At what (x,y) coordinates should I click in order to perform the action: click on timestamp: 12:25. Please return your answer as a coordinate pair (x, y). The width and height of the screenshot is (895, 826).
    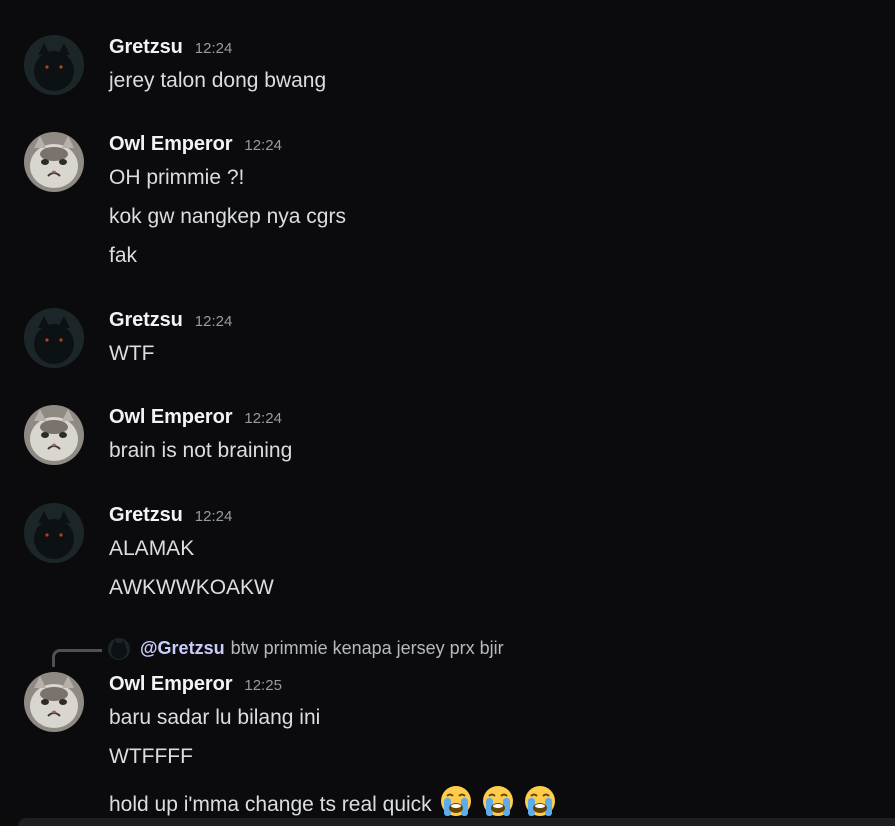
    Looking at the image, I should click on (263, 685).